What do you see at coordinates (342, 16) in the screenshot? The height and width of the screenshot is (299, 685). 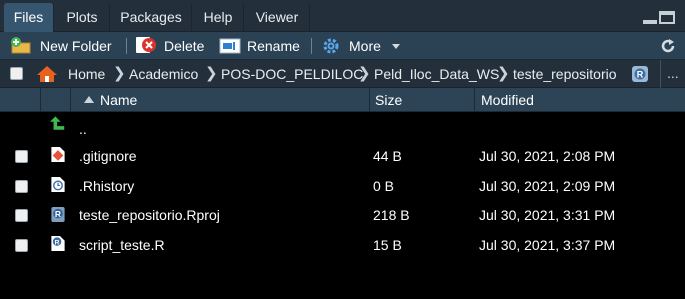 I see `pane-tab-bar: Files Plots Packages Help Viewer` at bounding box center [342, 16].